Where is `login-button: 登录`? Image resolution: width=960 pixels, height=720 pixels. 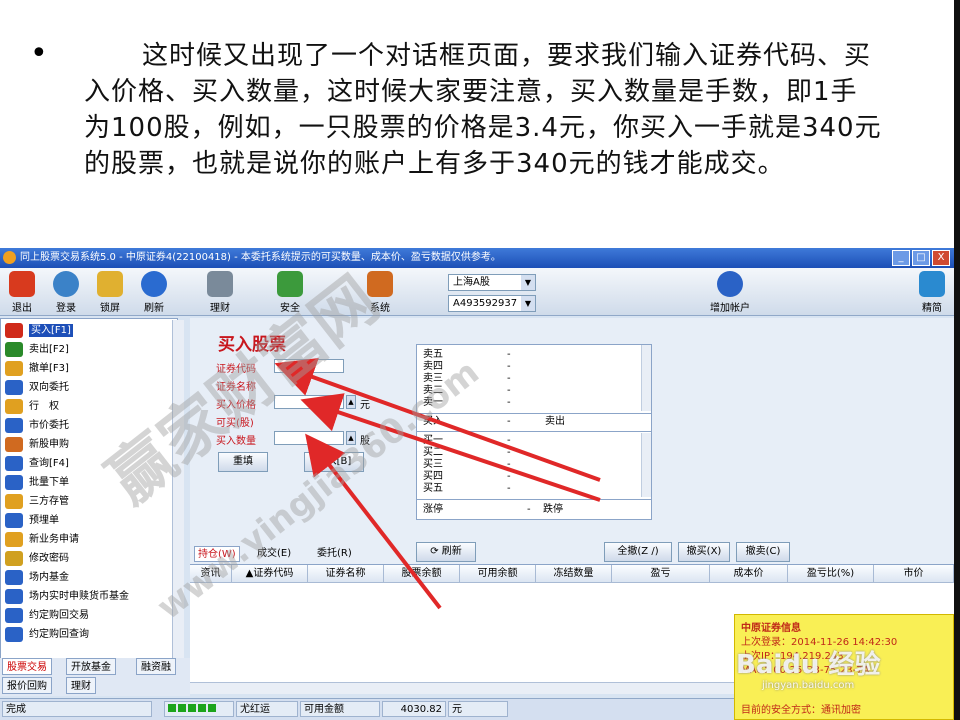
login-button: 登录 is located at coordinates (66, 292).